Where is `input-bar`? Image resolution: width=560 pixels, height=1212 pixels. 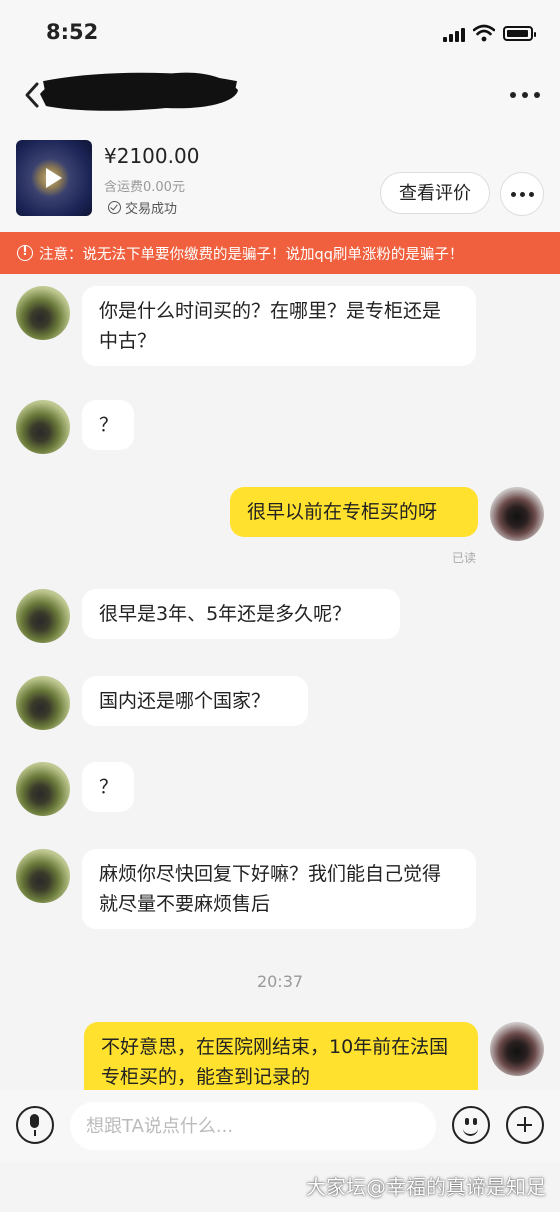
input-bar is located at coordinates (280, 1126).